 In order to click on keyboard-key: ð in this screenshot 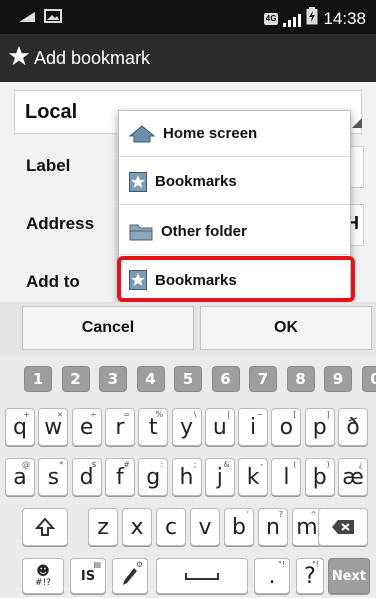, I will do `click(353, 427)`.